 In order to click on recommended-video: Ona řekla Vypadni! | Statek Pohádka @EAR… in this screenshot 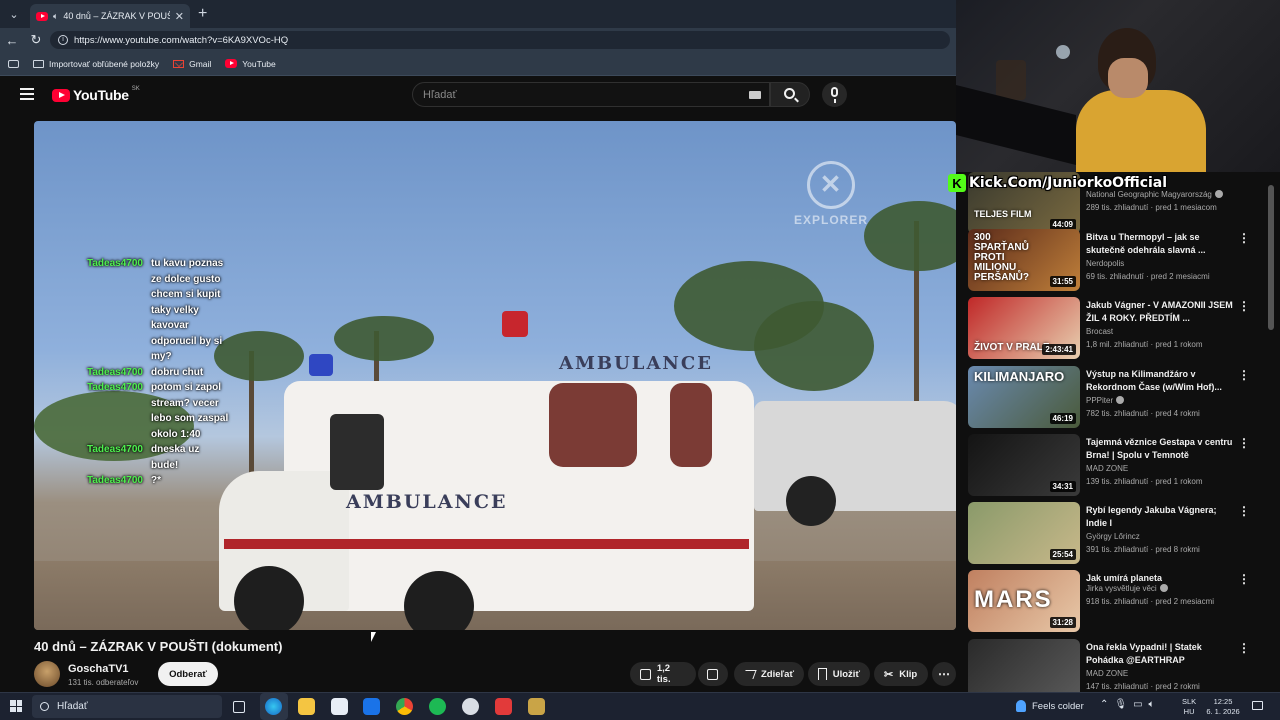, I will do `click(1118, 665)`.